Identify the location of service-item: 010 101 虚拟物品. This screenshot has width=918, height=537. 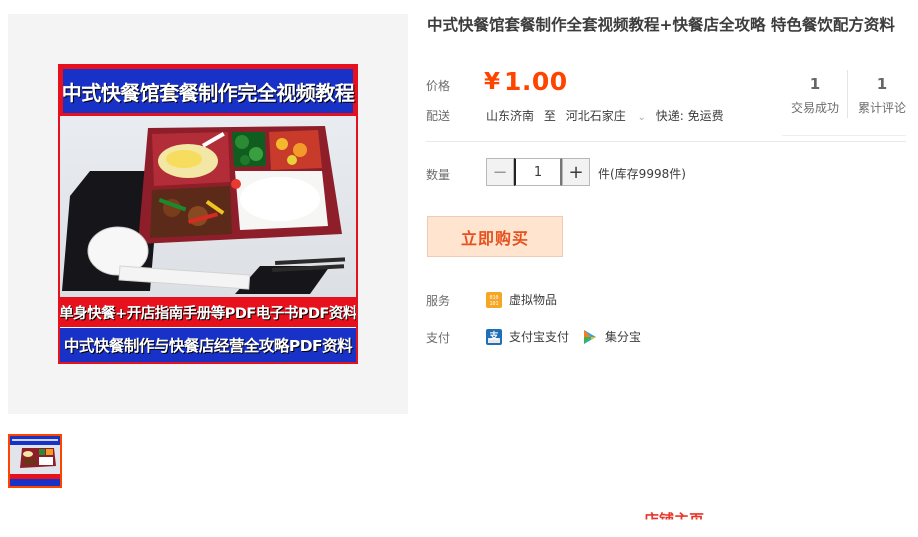
(521, 299).